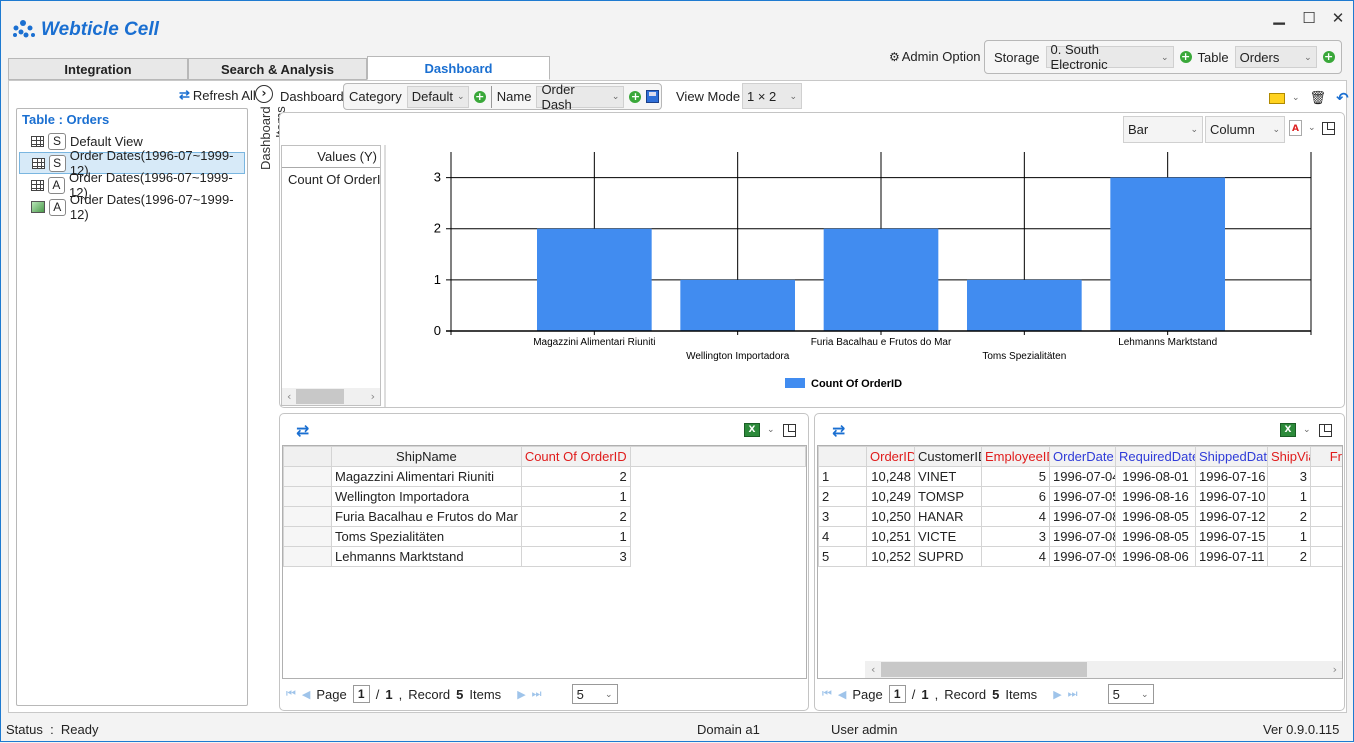  What do you see at coordinates (1155, 456) in the screenshot?
I see `column-header: RequiredDate` at bounding box center [1155, 456].